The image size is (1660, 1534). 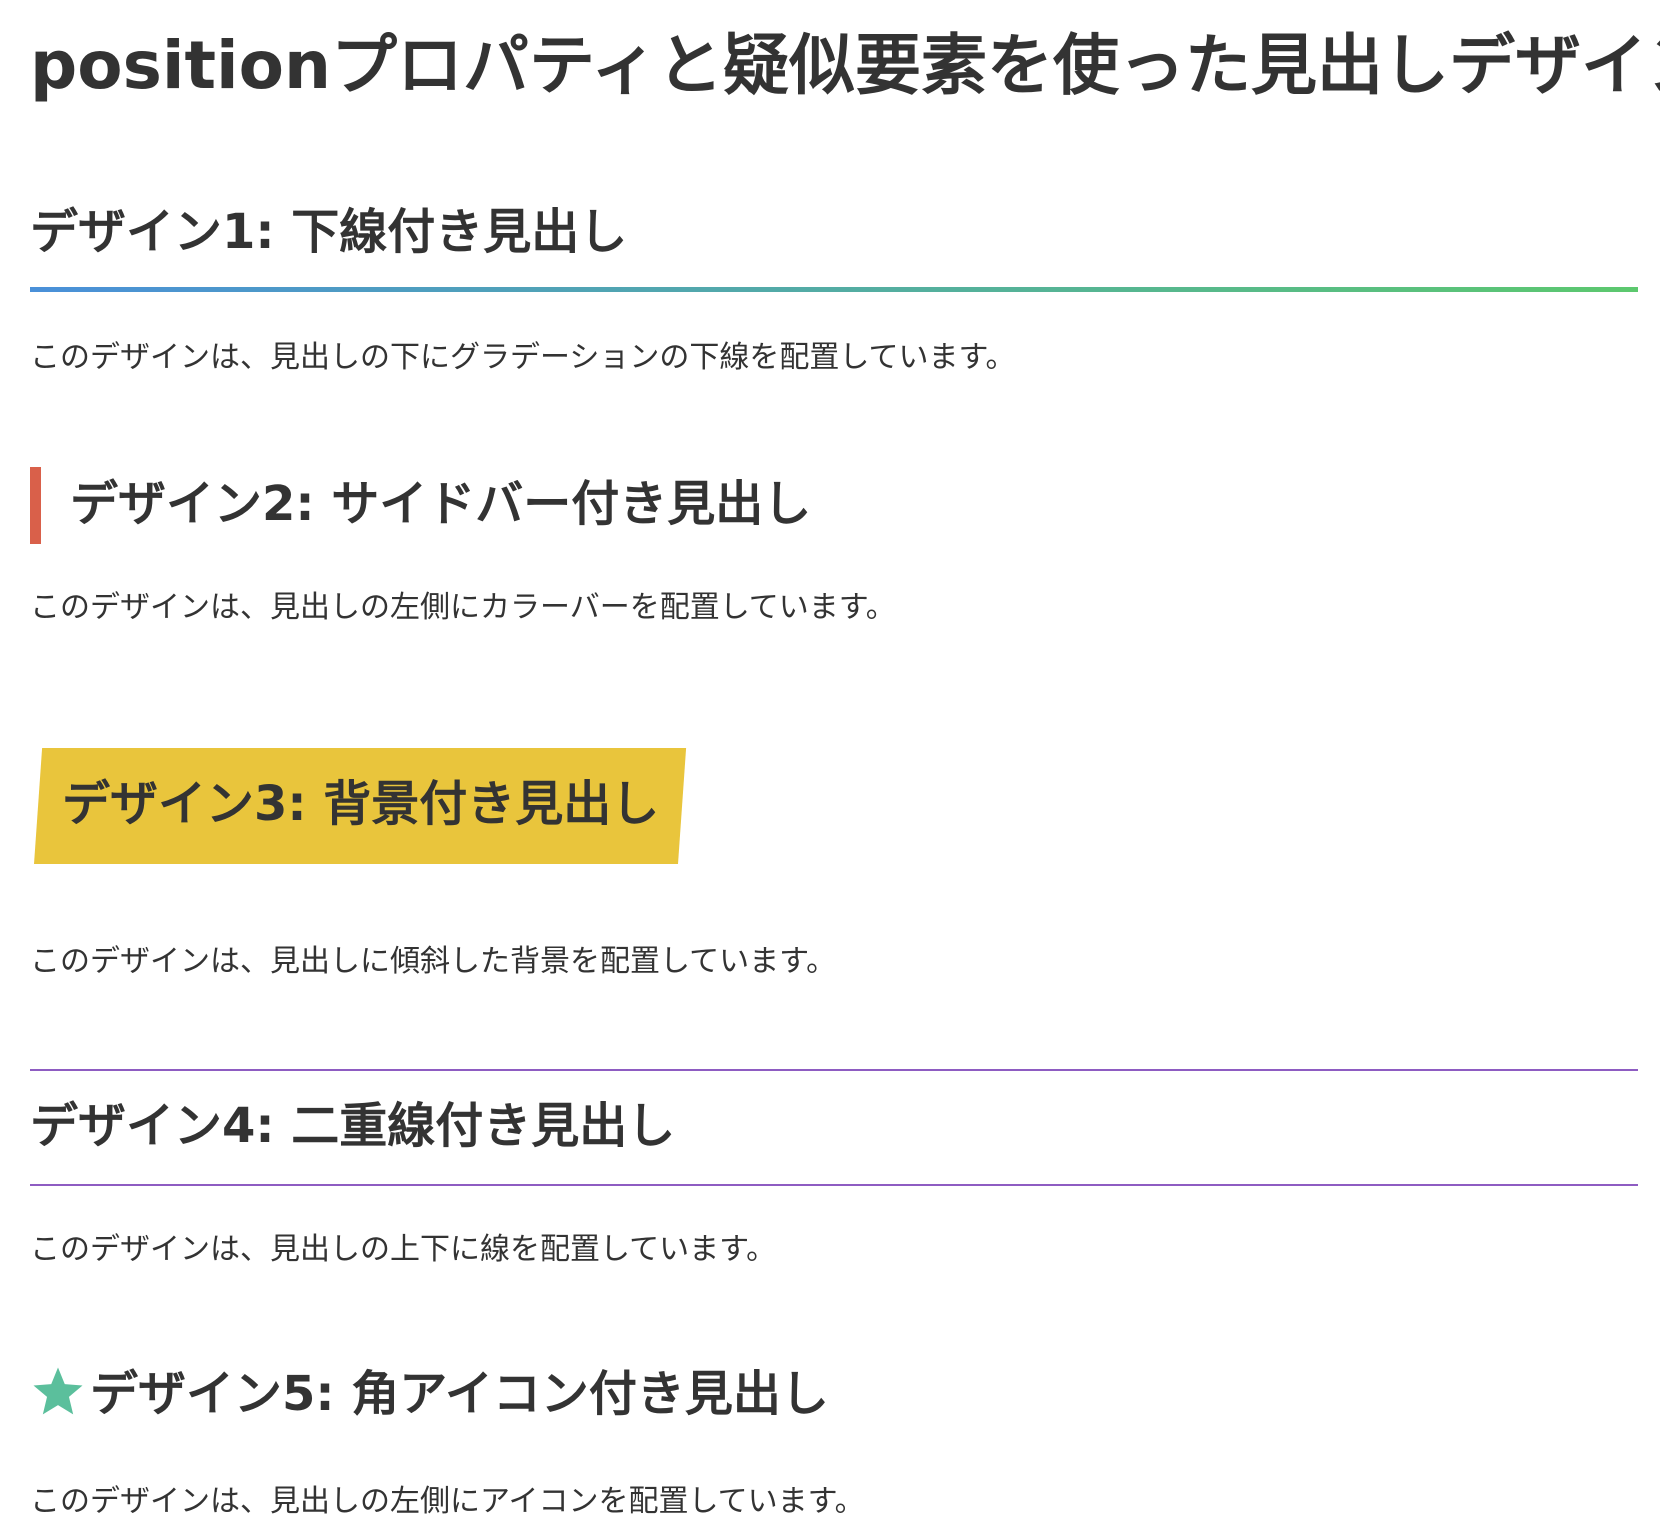 I want to click on page-title: positionプロパティと疑似要素を使った見出しデザイン, so click(x=845, y=65).